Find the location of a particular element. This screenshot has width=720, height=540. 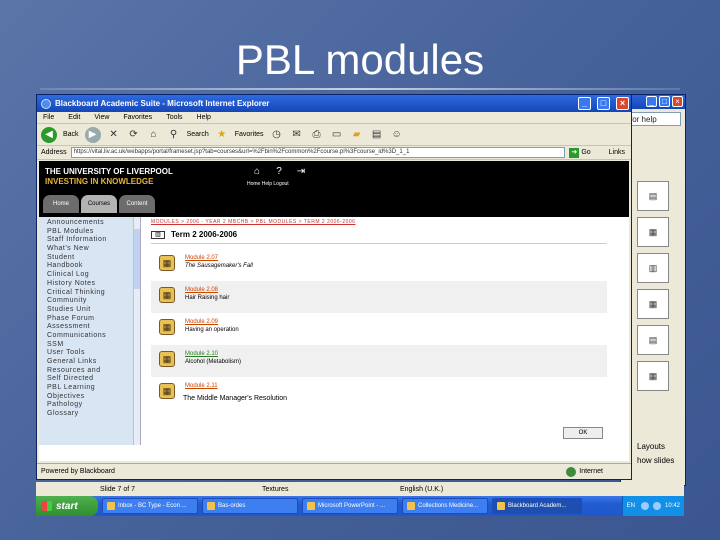

menu-edit: Edit is located at coordinates (74, 117).